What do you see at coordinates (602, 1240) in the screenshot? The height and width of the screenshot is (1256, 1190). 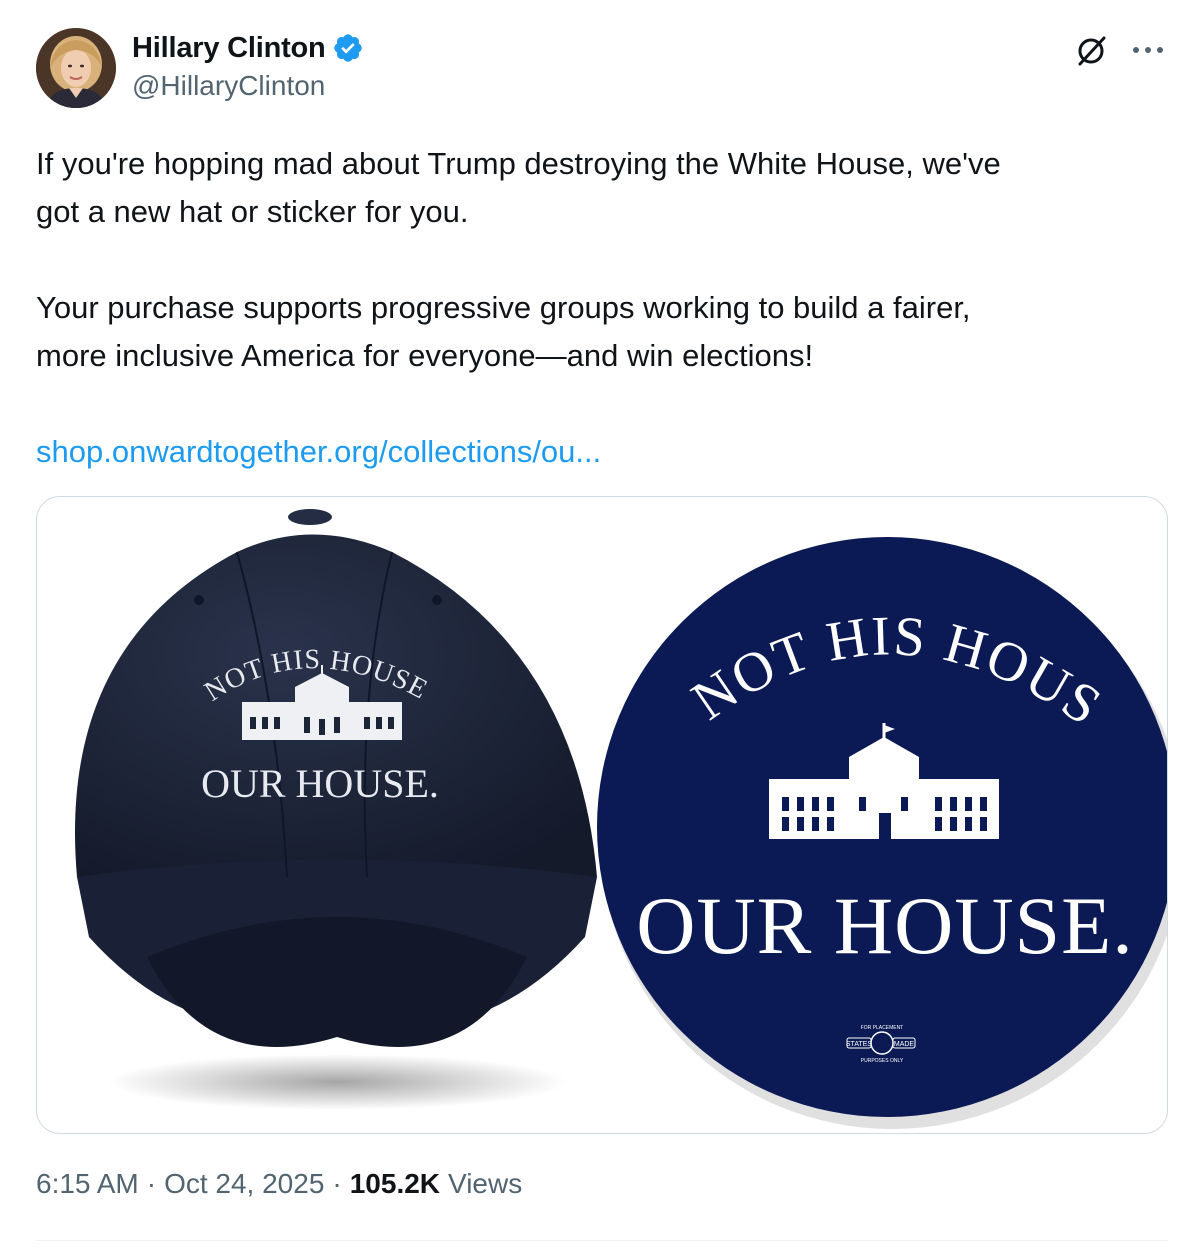 I see `divider` at bounding box center [602, 1240].